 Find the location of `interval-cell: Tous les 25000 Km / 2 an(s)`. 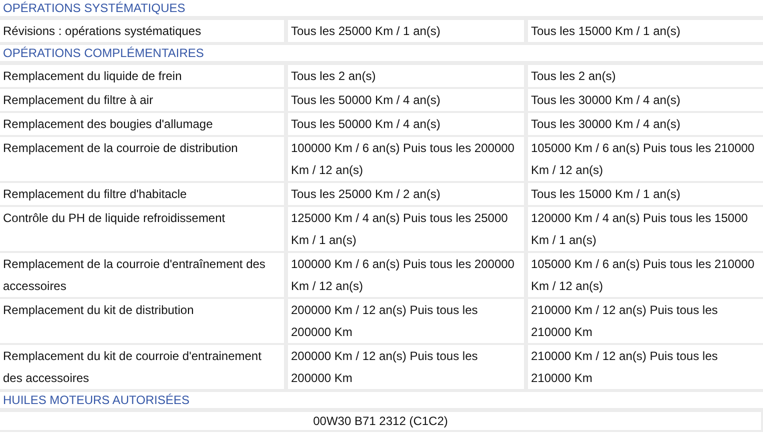

interval-cell: Tous les 25000 Km / 2 an(s) is located at coordinates (406, 194).